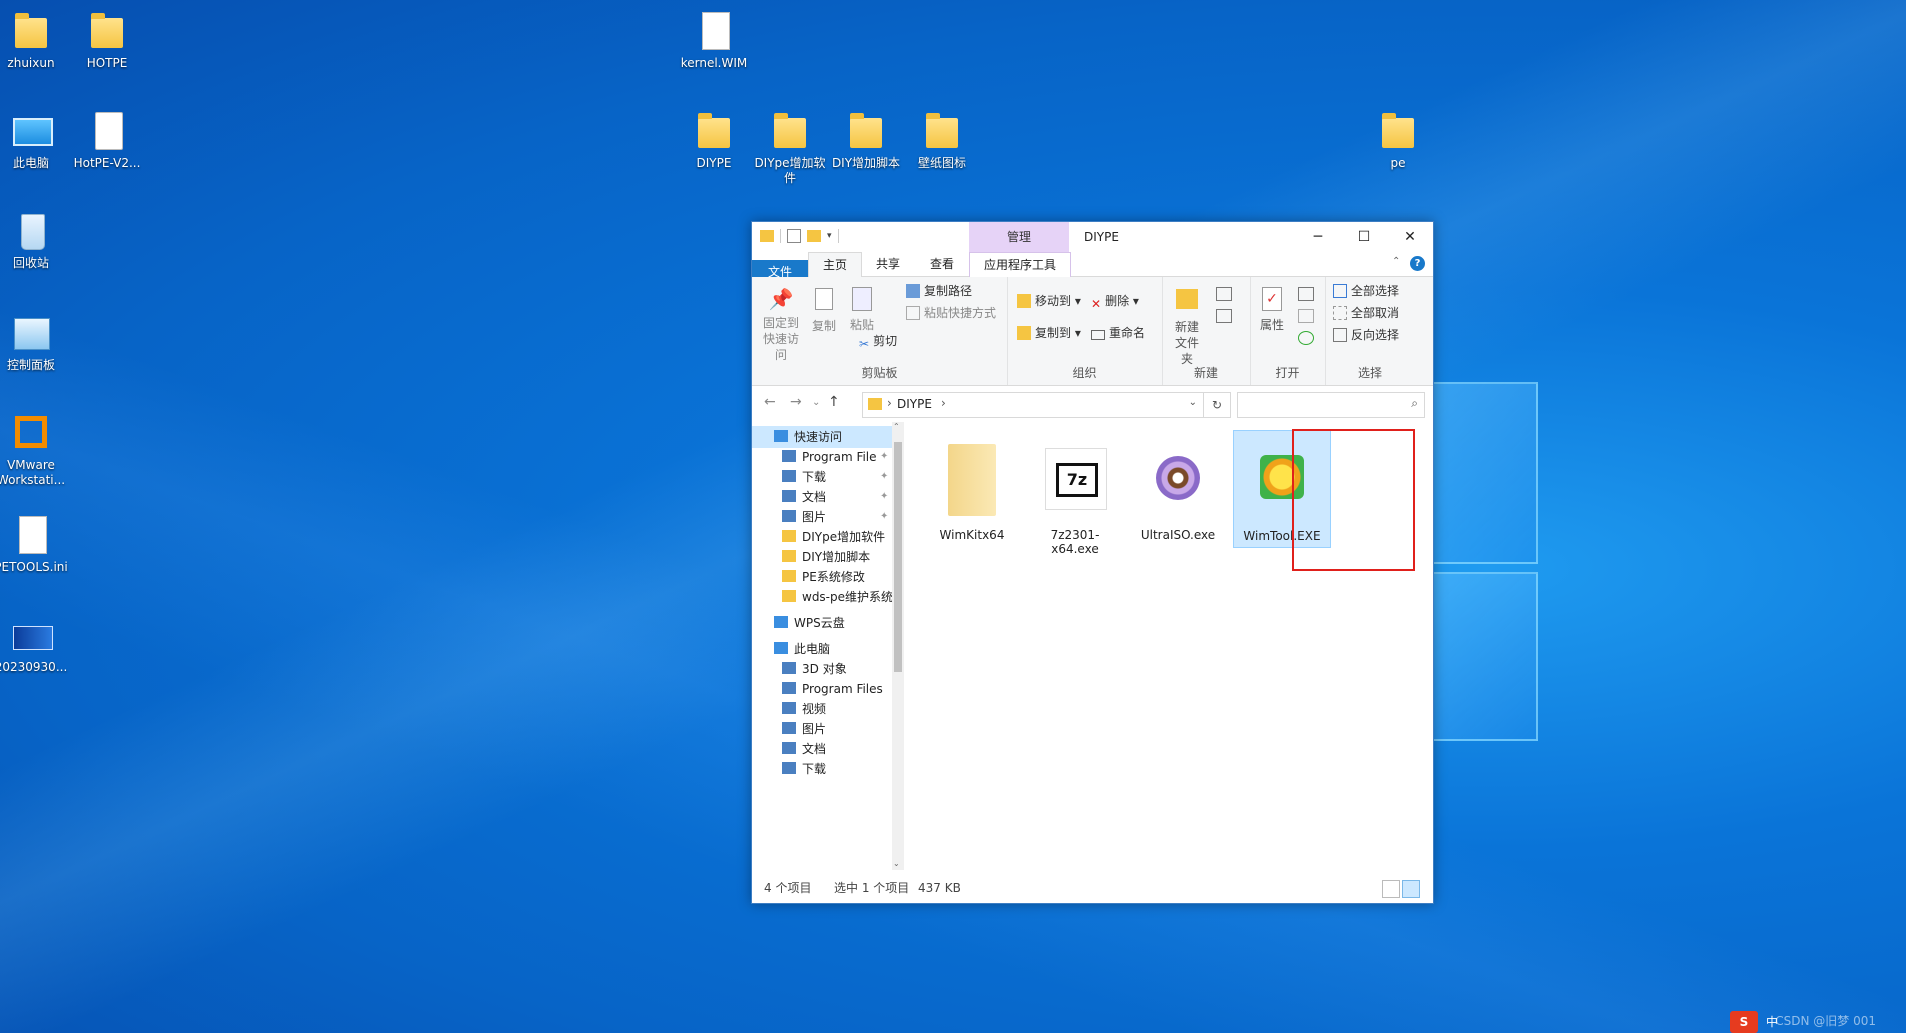  Describe the element at coordinates (811, 557) in the screenshot. I see `nav-item: DIY增加脚本` at that location.